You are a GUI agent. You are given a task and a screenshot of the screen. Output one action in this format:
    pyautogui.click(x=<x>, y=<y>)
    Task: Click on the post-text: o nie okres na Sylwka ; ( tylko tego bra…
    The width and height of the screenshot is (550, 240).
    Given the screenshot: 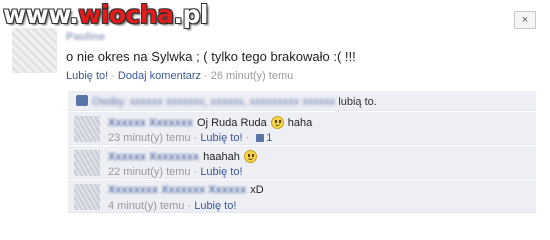 What is the action you would take?
    pyautogui.click(x=211, y=56)
    